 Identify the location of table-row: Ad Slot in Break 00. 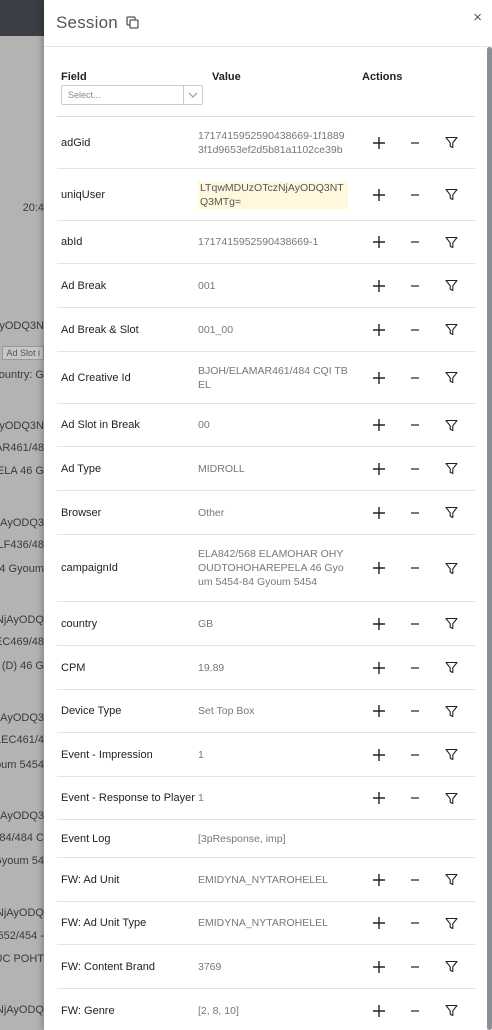
(266, 425).